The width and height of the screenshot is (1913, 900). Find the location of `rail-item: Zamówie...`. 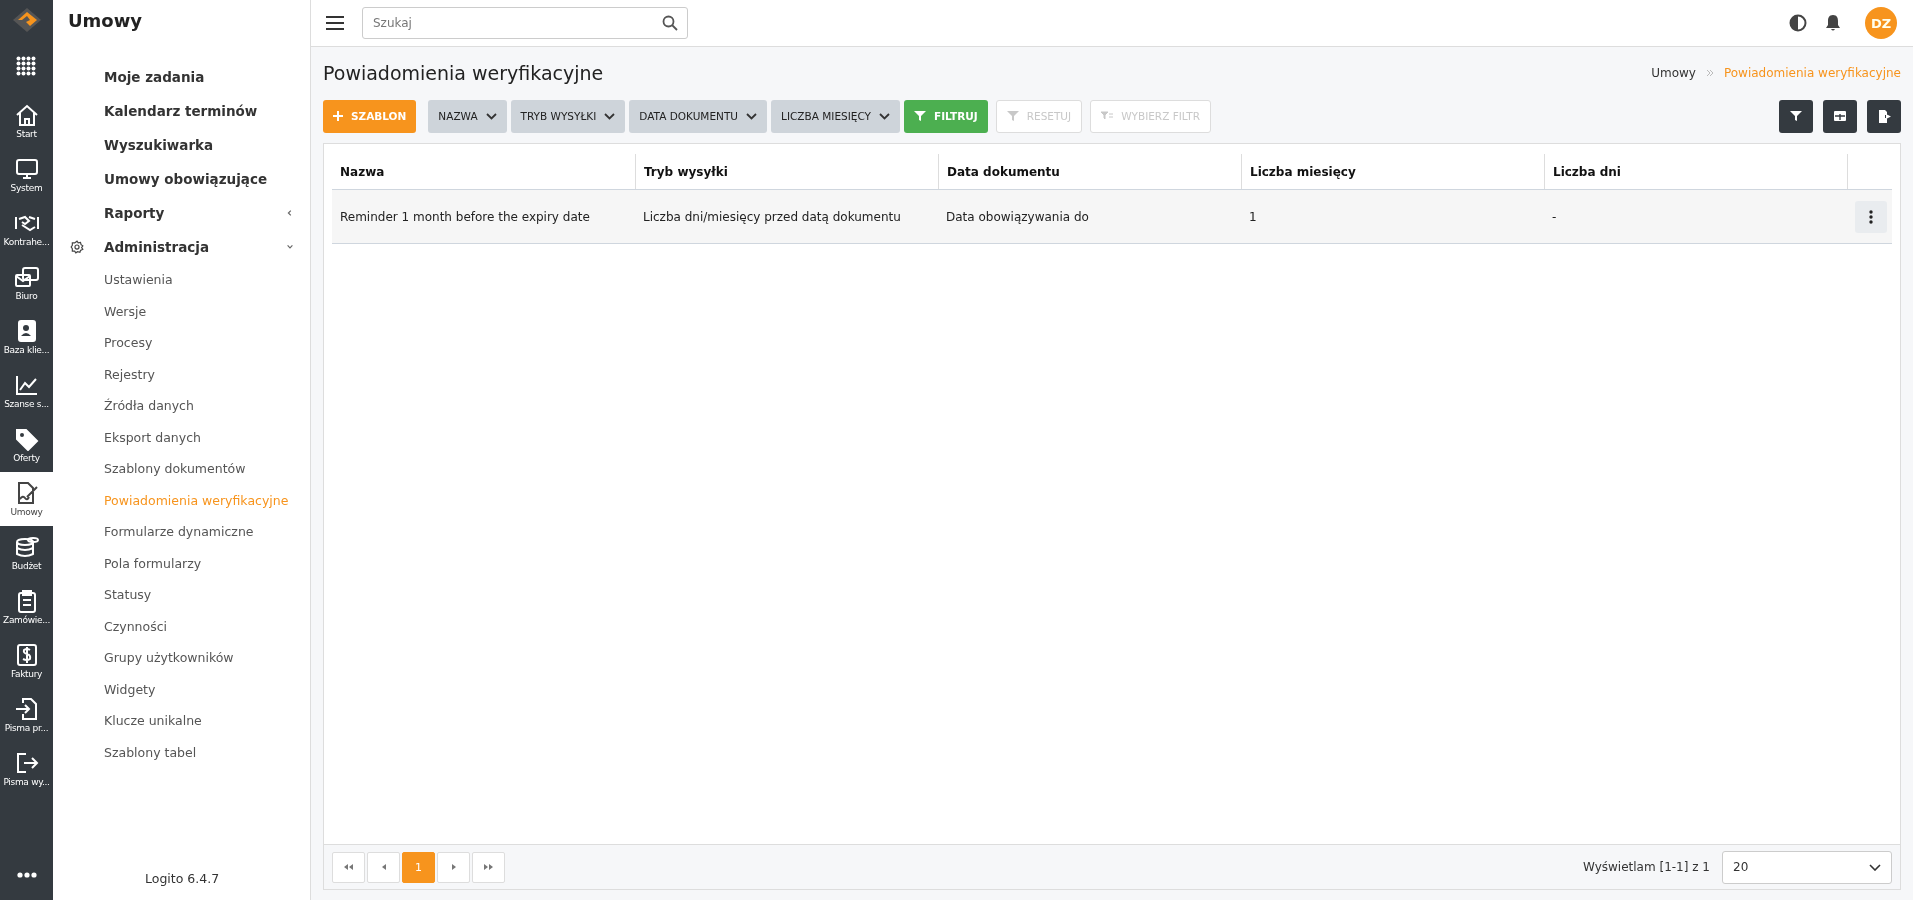

rail-item: Zamówie... is located at coordinates (26, 607).